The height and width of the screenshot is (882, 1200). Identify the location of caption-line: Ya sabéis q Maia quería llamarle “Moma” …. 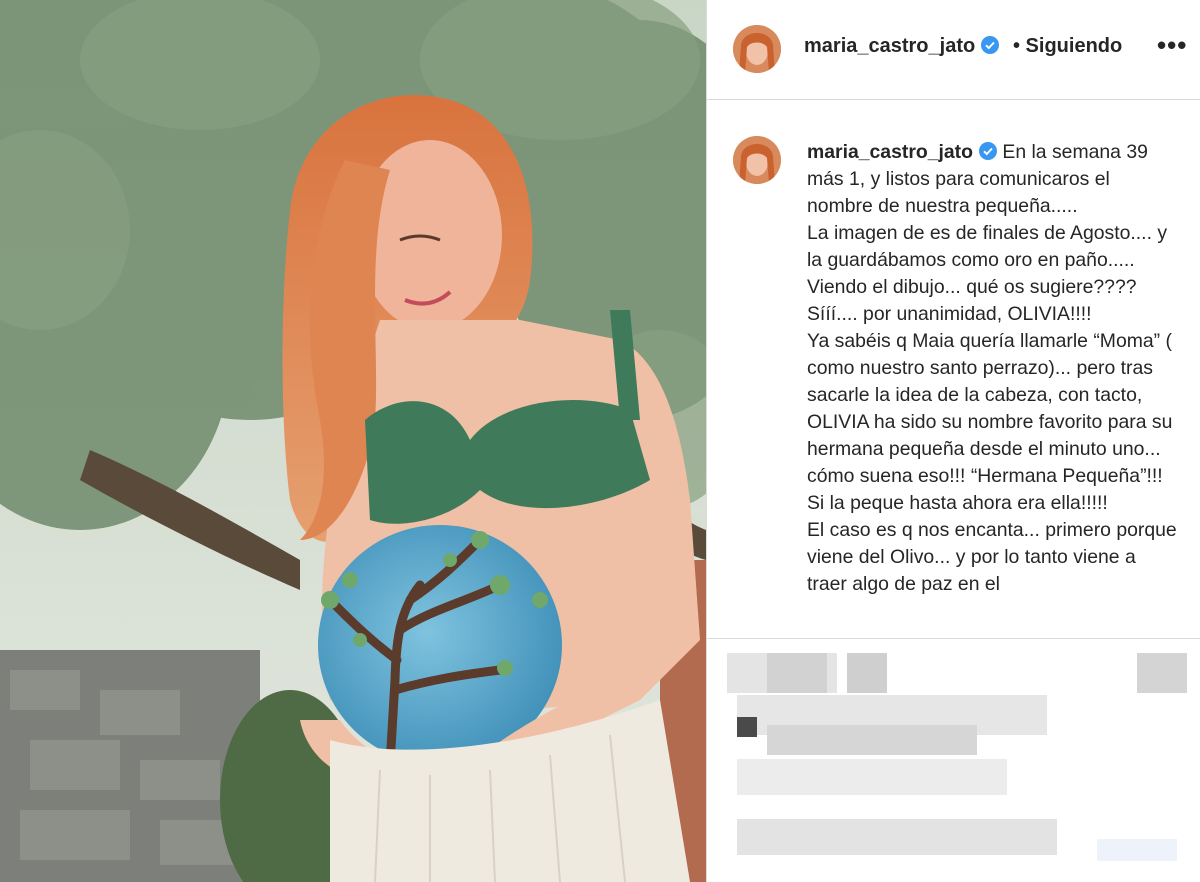
(990, 422).